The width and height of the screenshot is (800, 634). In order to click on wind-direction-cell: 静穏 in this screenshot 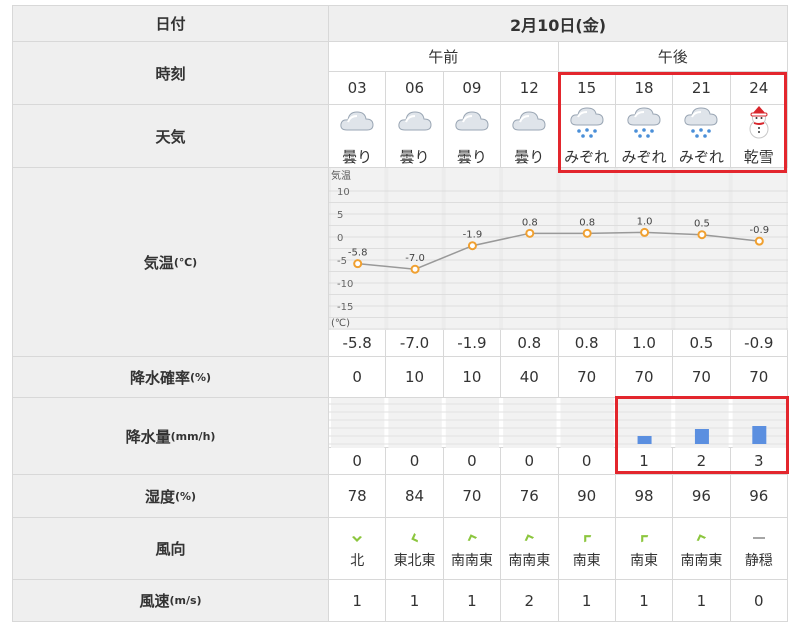, I will do `click(759, 549)`.